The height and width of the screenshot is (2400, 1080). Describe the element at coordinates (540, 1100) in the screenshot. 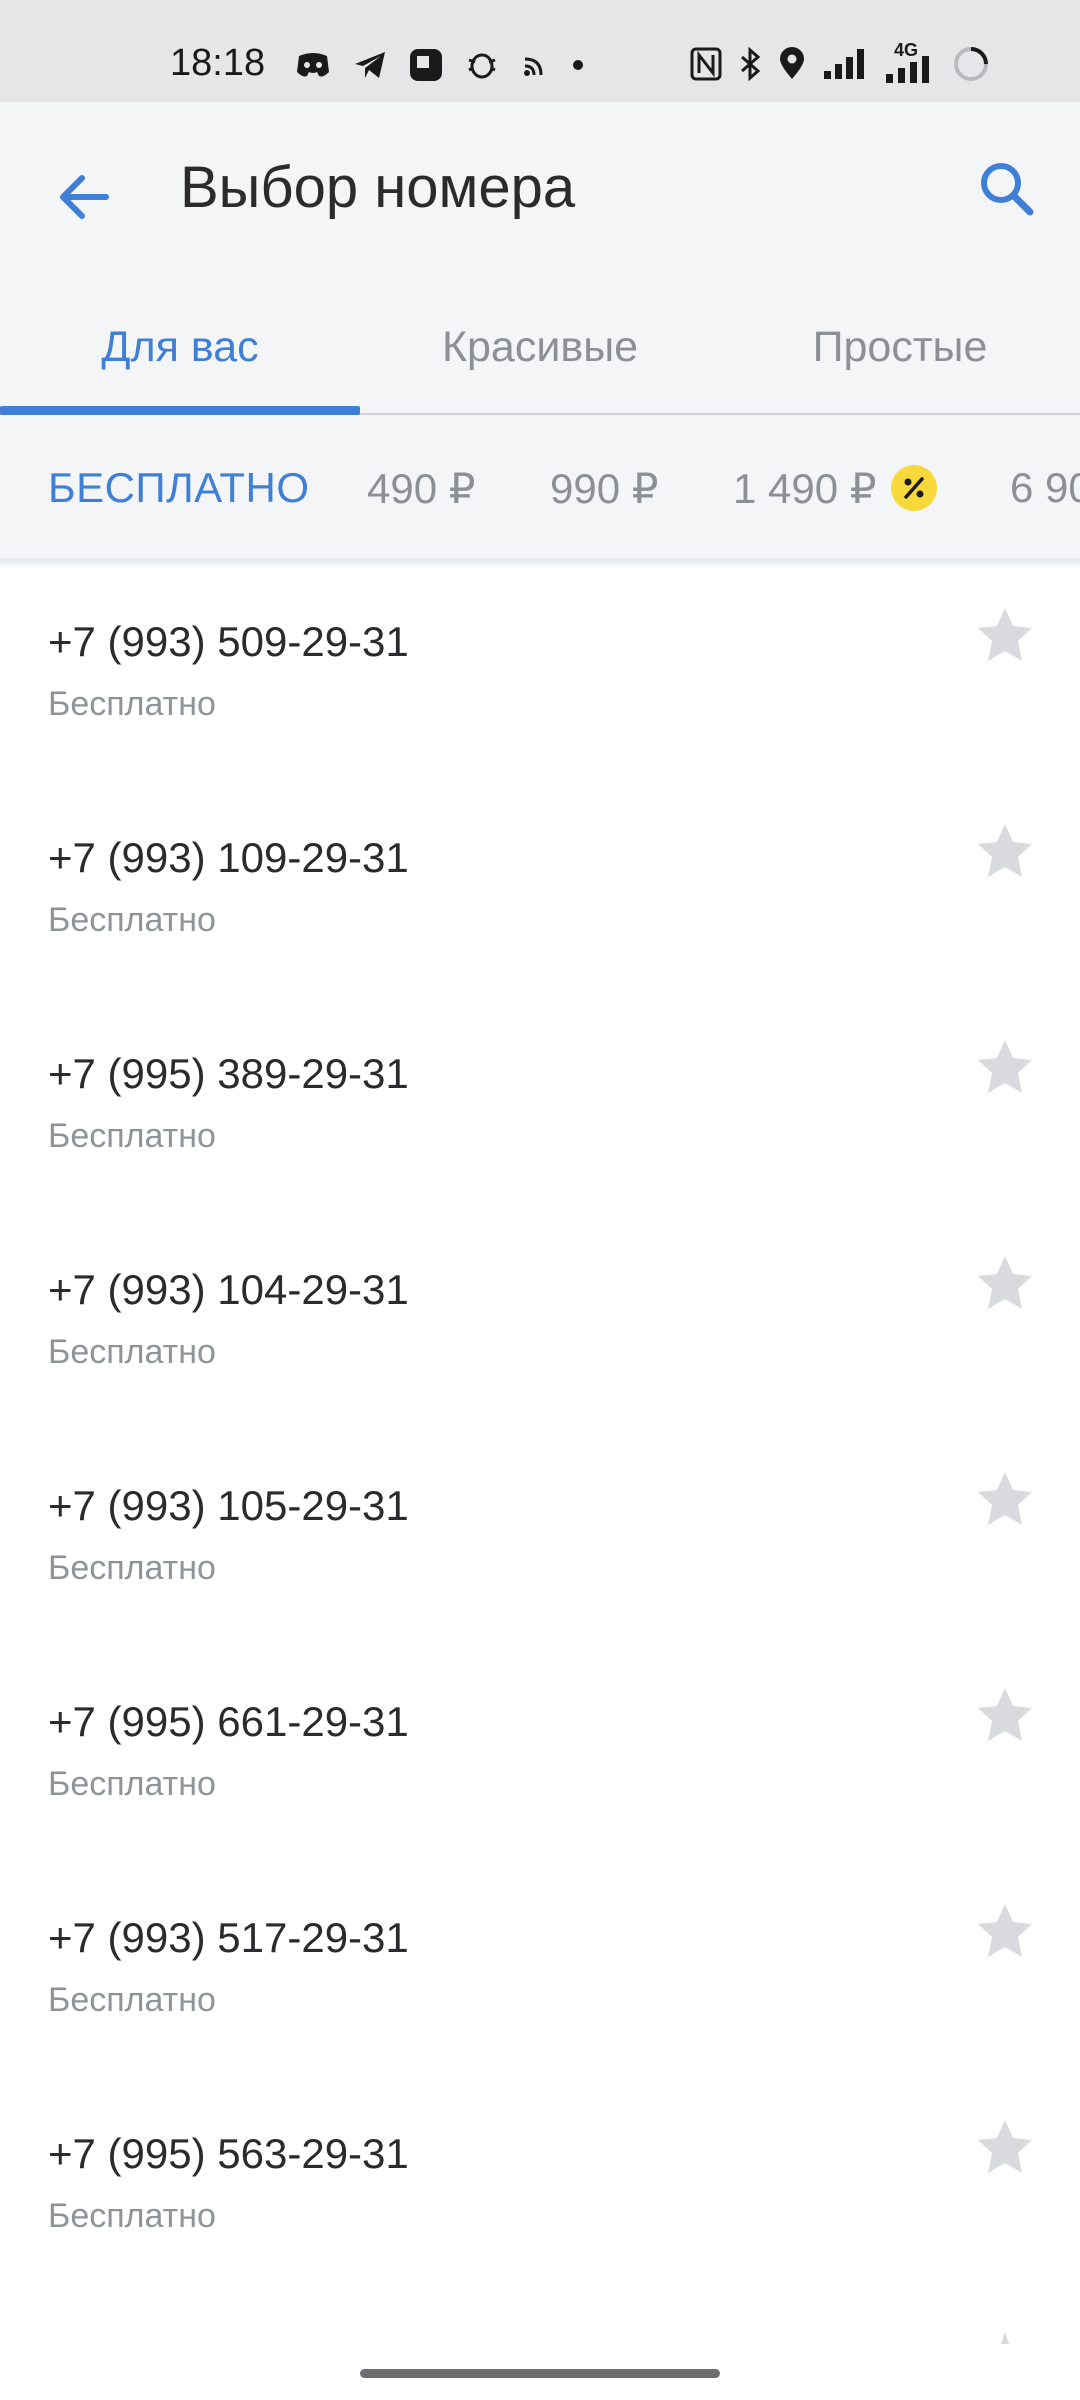

I see `list-item: +7 (995) 389-29-31 Бесплатно` at that location.